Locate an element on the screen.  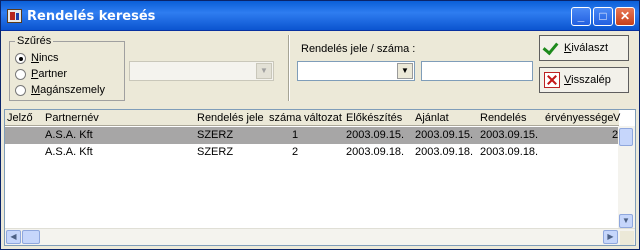
scroll-down-icon: ▼ is located at coordinates (626, 221).